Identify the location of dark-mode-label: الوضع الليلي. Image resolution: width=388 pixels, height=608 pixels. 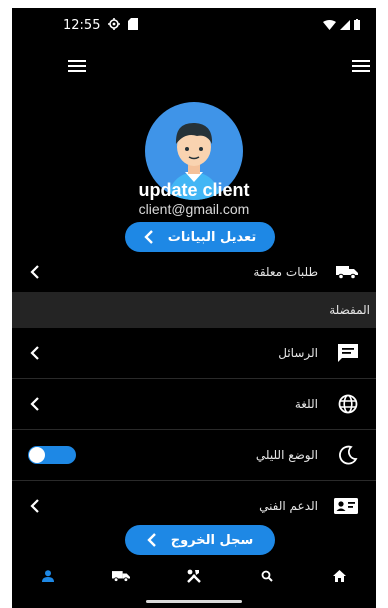
(286, 455).